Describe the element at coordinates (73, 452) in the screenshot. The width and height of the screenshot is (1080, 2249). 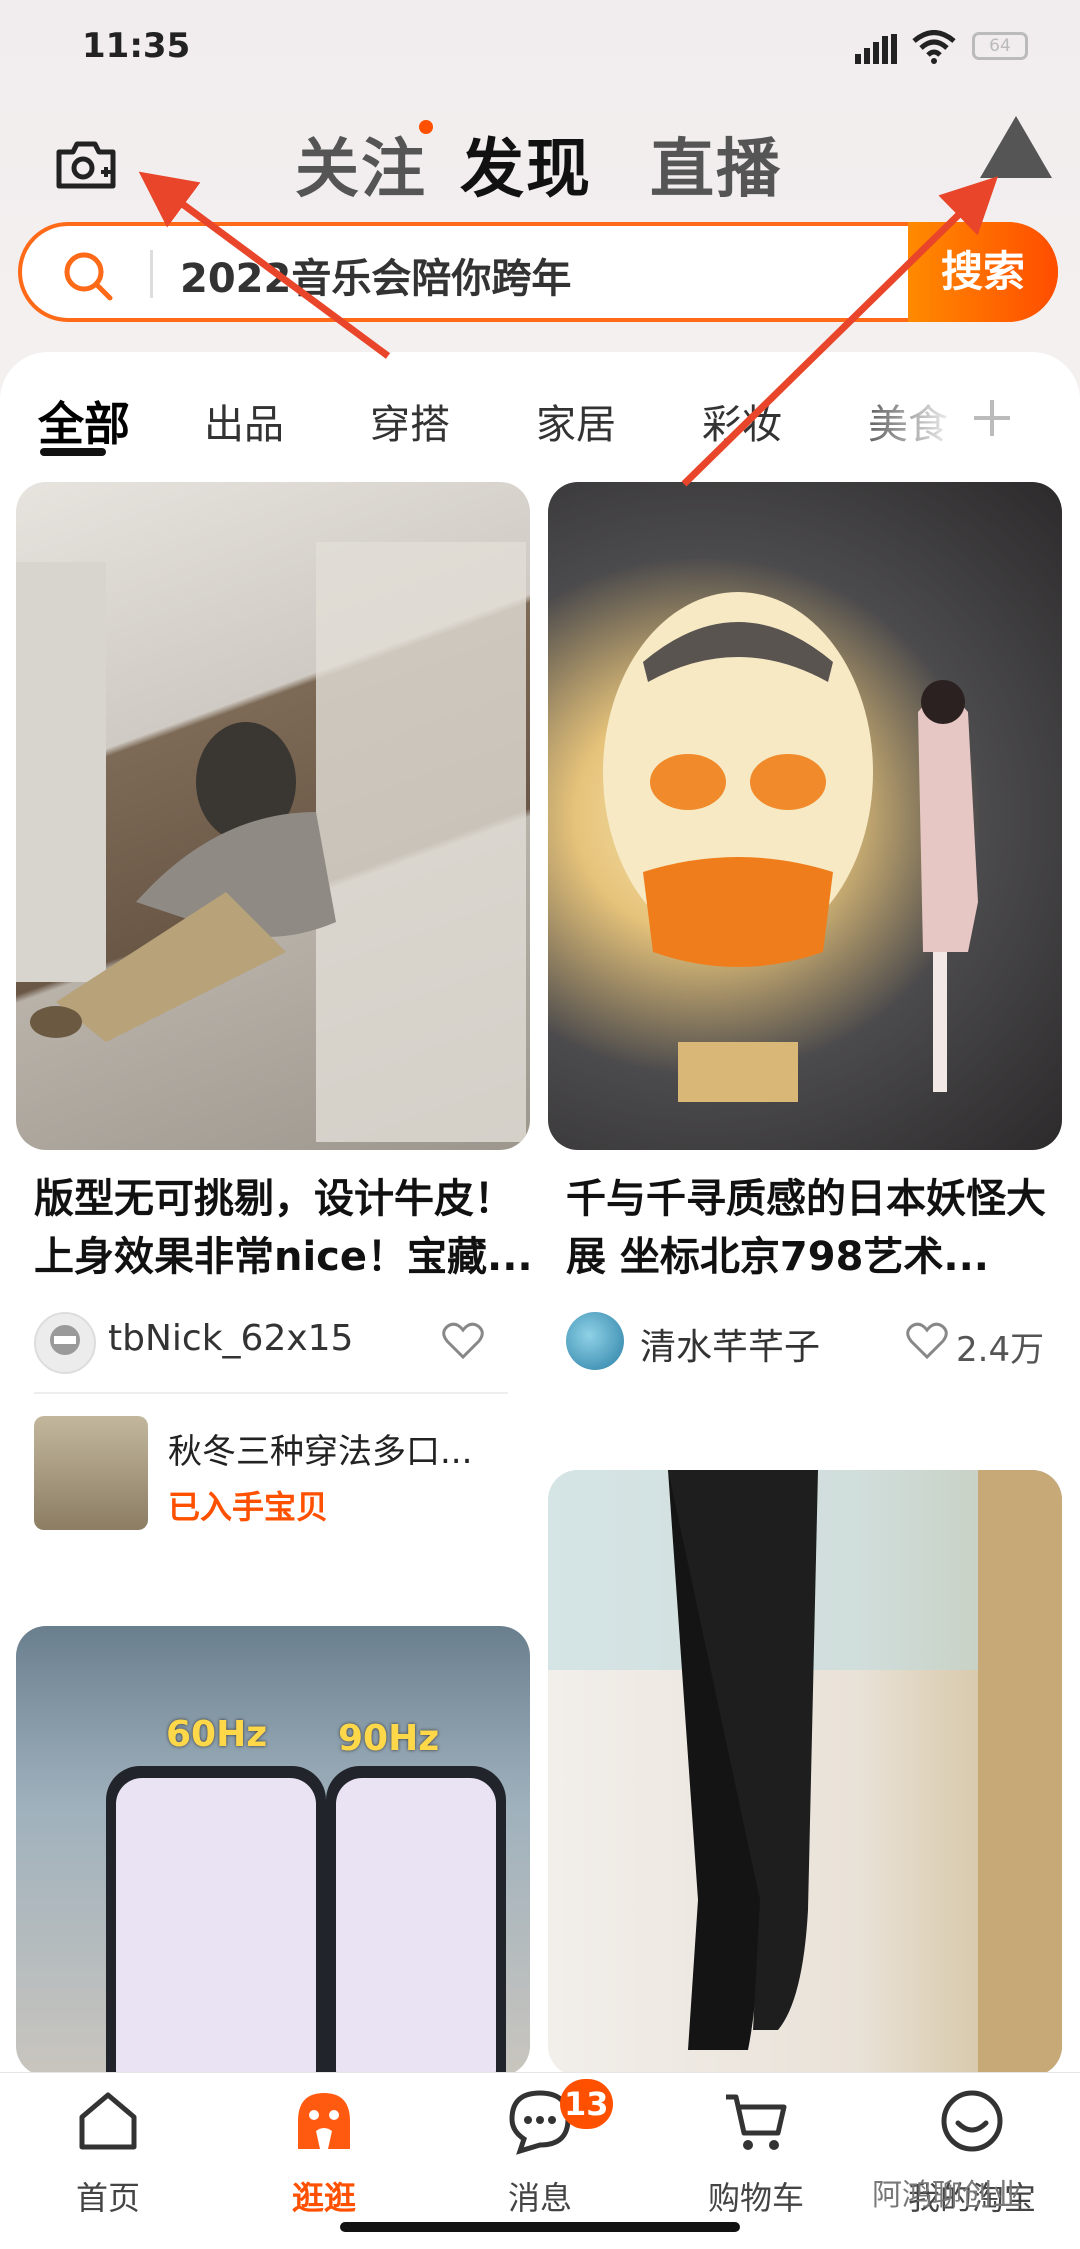
I see `active-category-indicator` at that location.